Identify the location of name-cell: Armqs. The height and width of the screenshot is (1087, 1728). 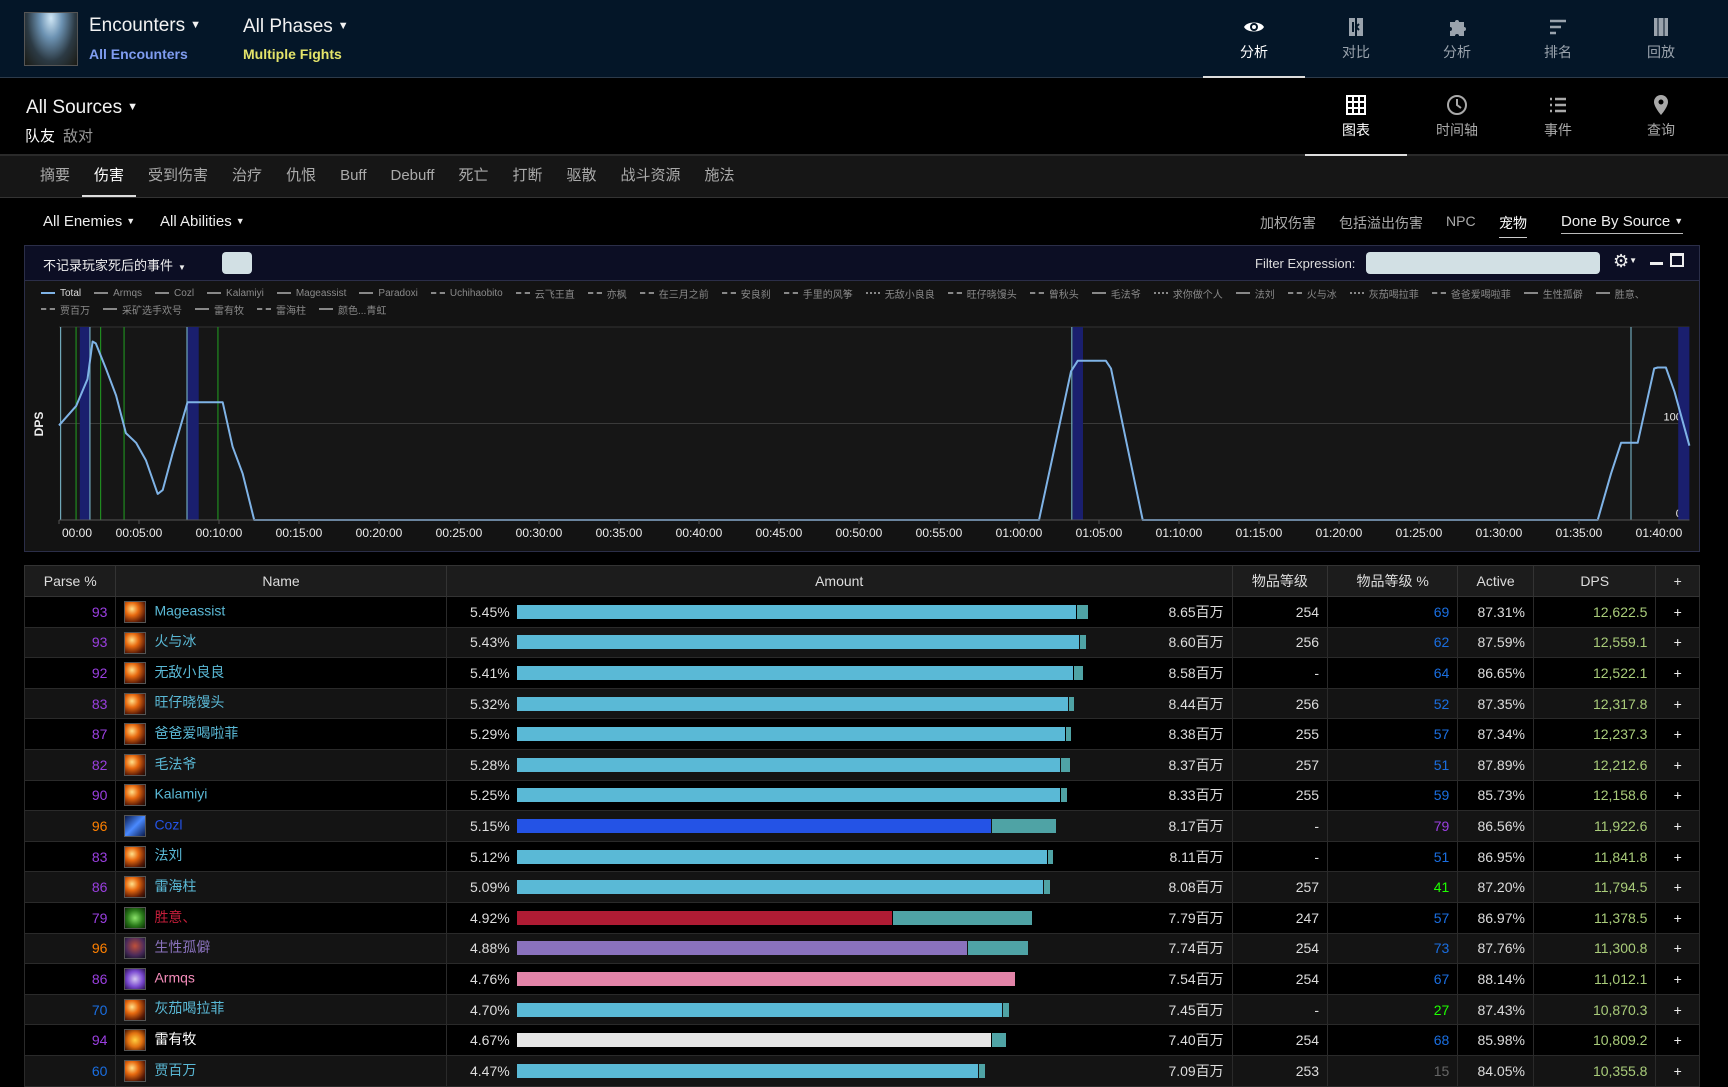
(281, 979).